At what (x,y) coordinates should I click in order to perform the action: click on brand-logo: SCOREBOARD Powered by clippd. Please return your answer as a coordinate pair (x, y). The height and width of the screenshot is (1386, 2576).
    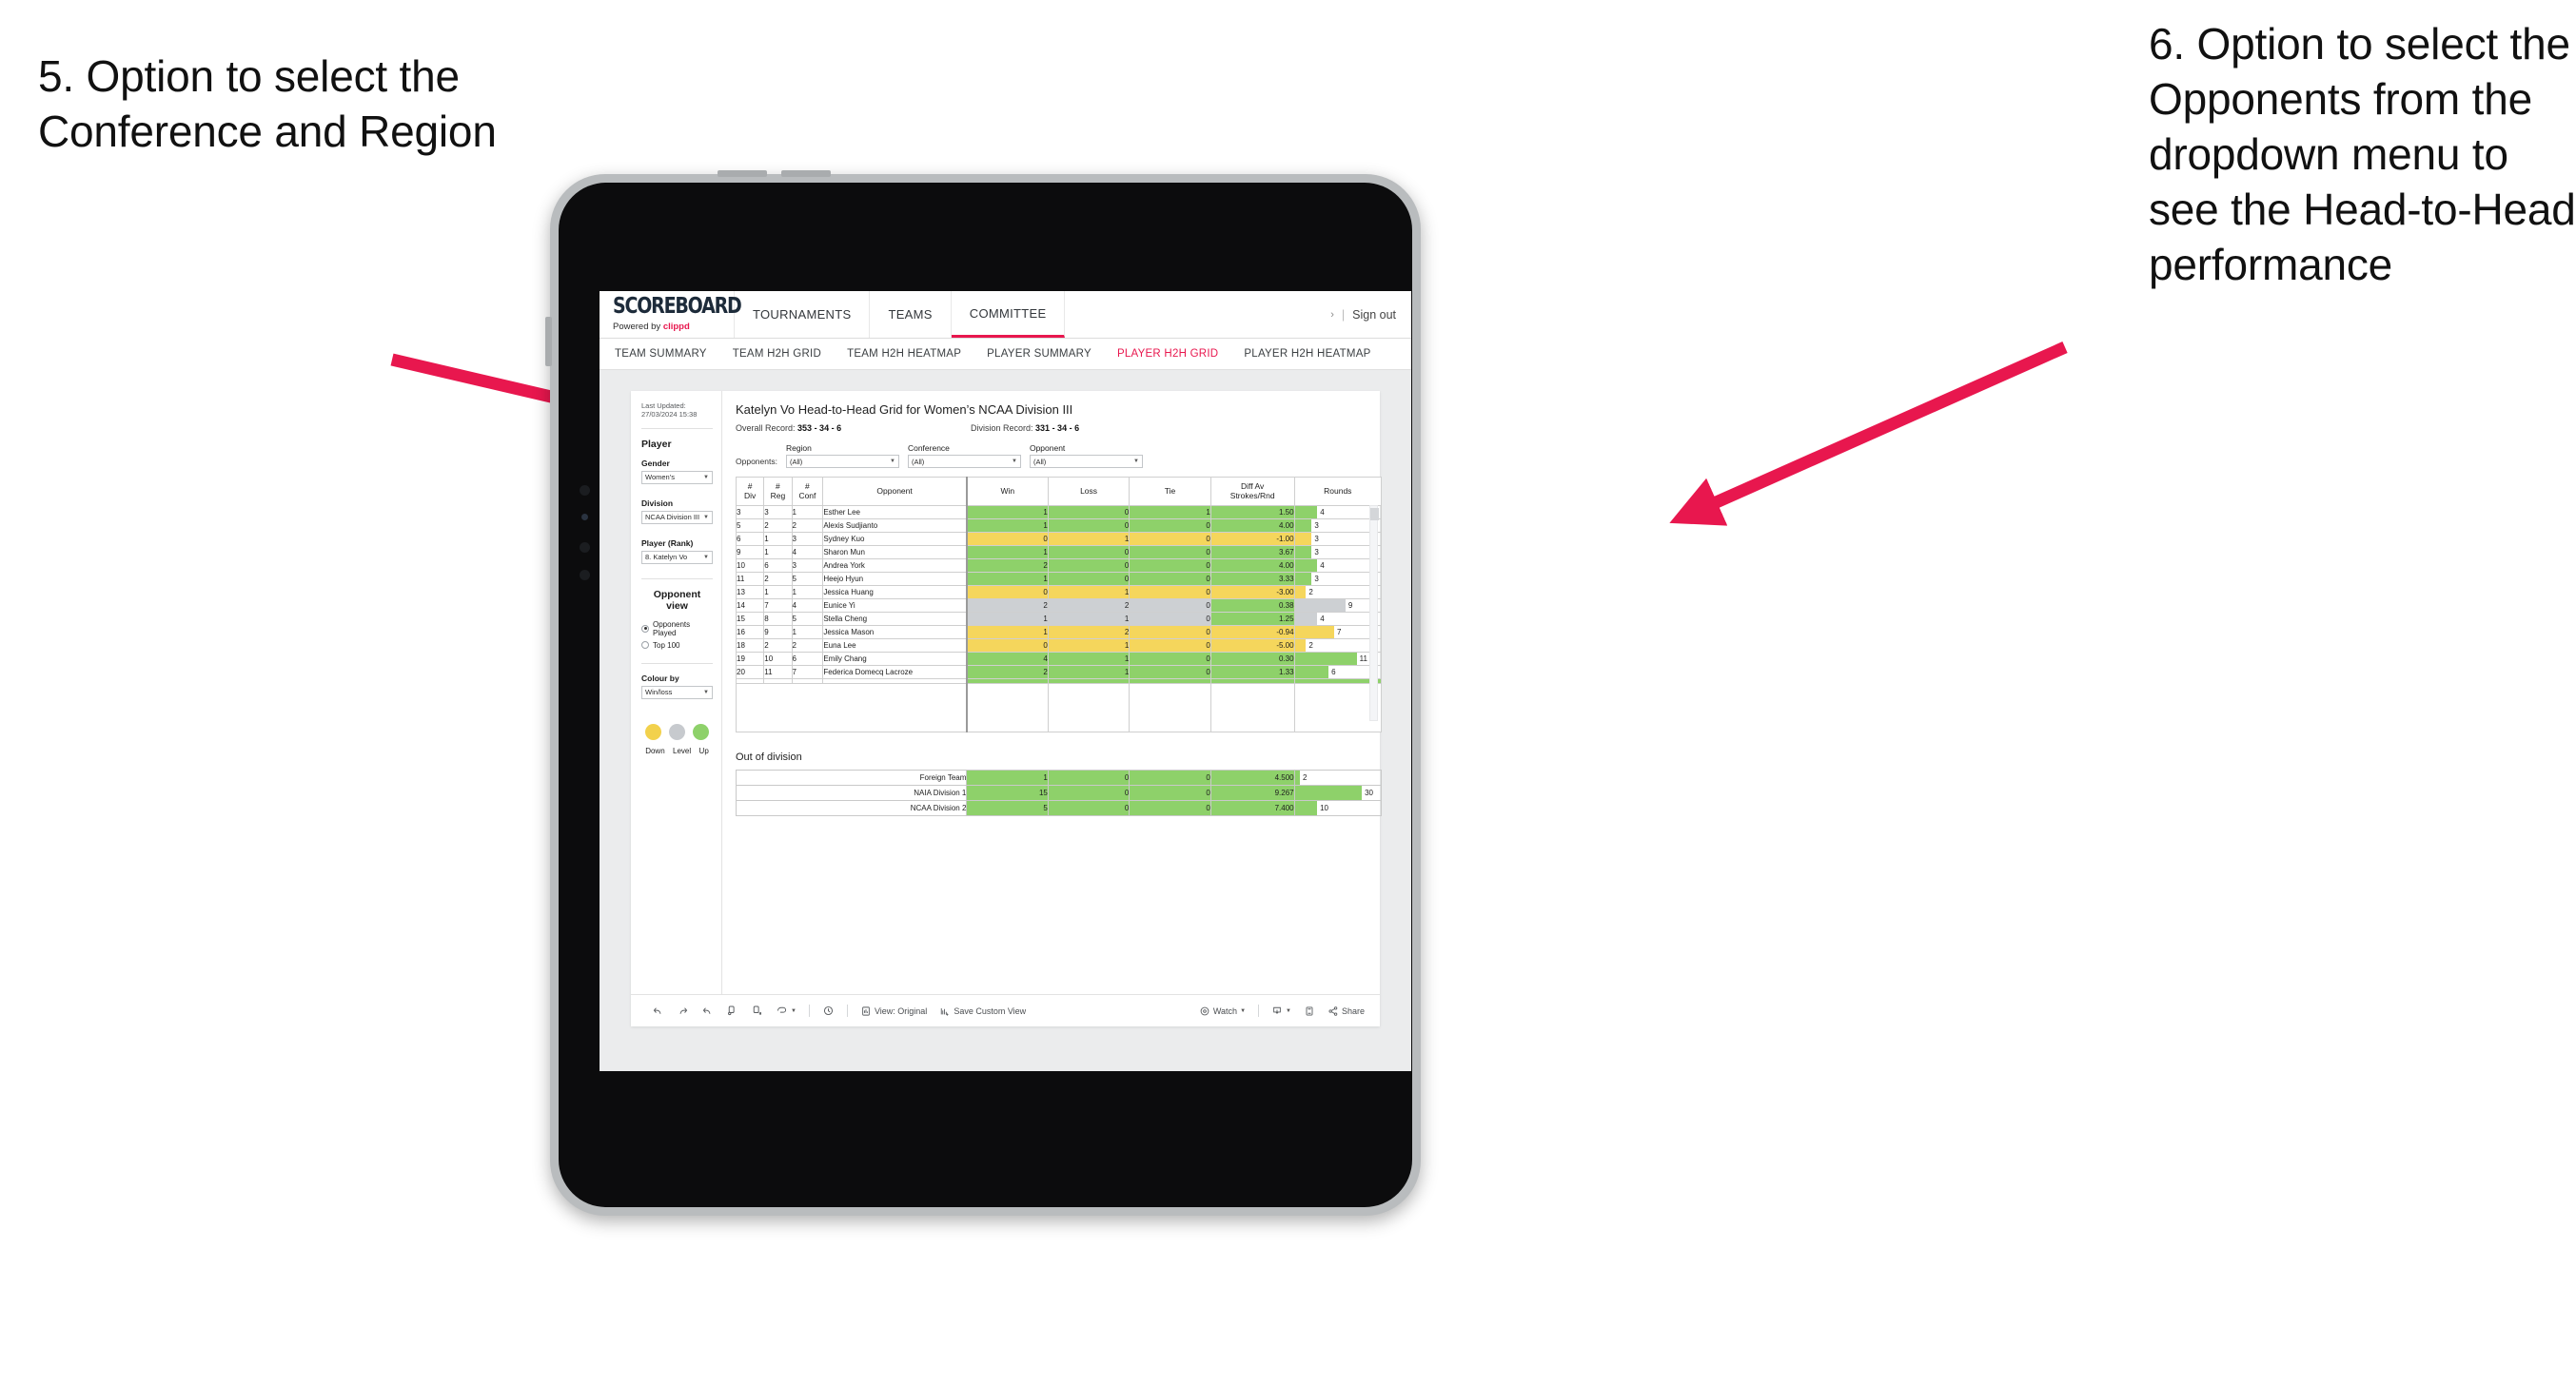
    Looking at the image, I should click on (671, 314).